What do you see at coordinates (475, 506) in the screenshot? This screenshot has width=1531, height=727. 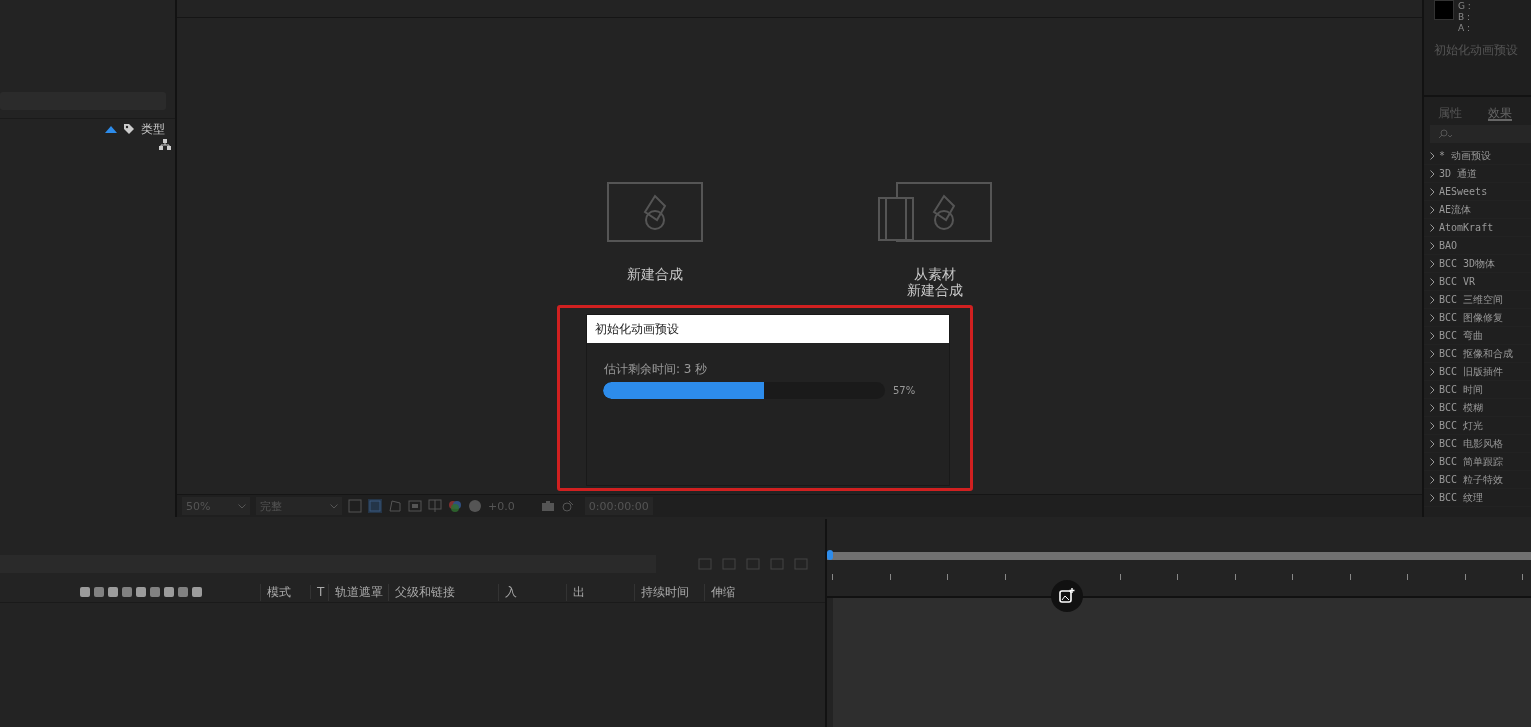 I see `exposure-icon` at bounding box center [475, 506].